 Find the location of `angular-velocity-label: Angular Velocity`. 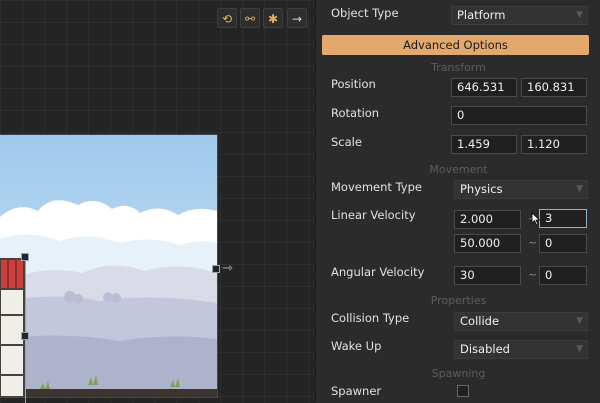

angular-velocity-label: Angular Velocity is located at coordinates (378, 272).